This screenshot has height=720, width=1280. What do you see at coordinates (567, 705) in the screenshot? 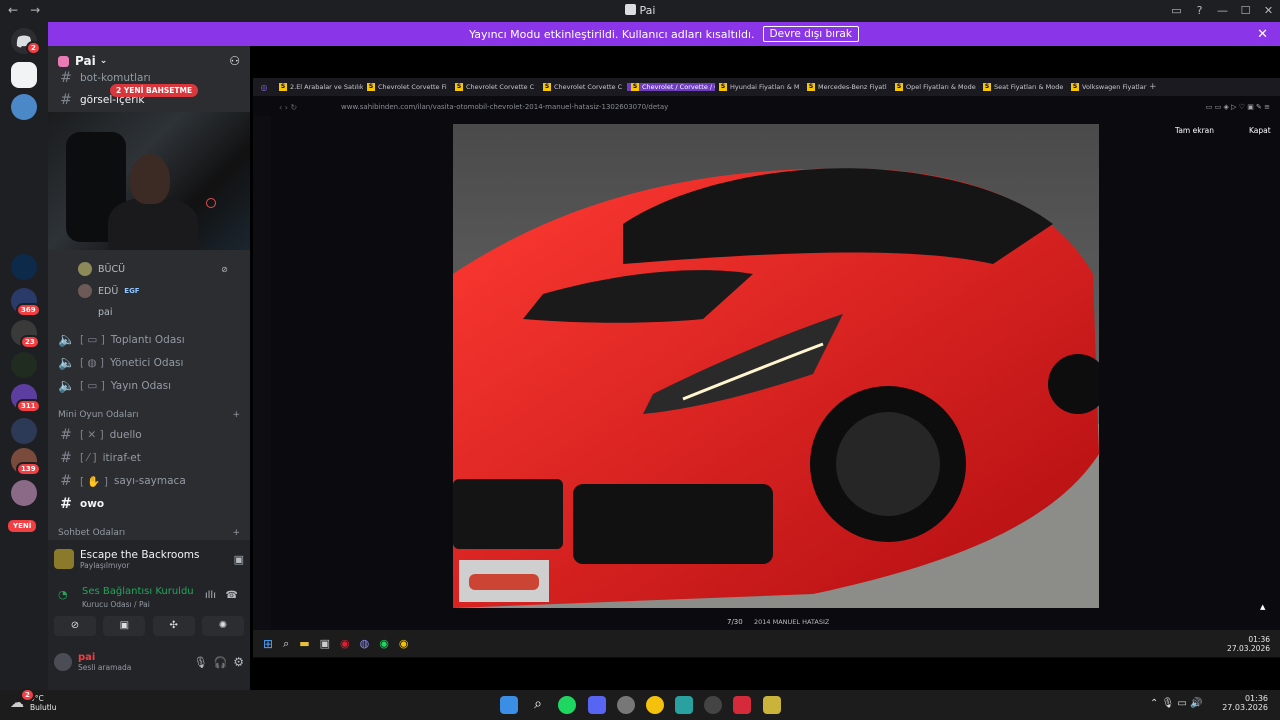
I see `spotify-icon` at bounding box center [567, 705].